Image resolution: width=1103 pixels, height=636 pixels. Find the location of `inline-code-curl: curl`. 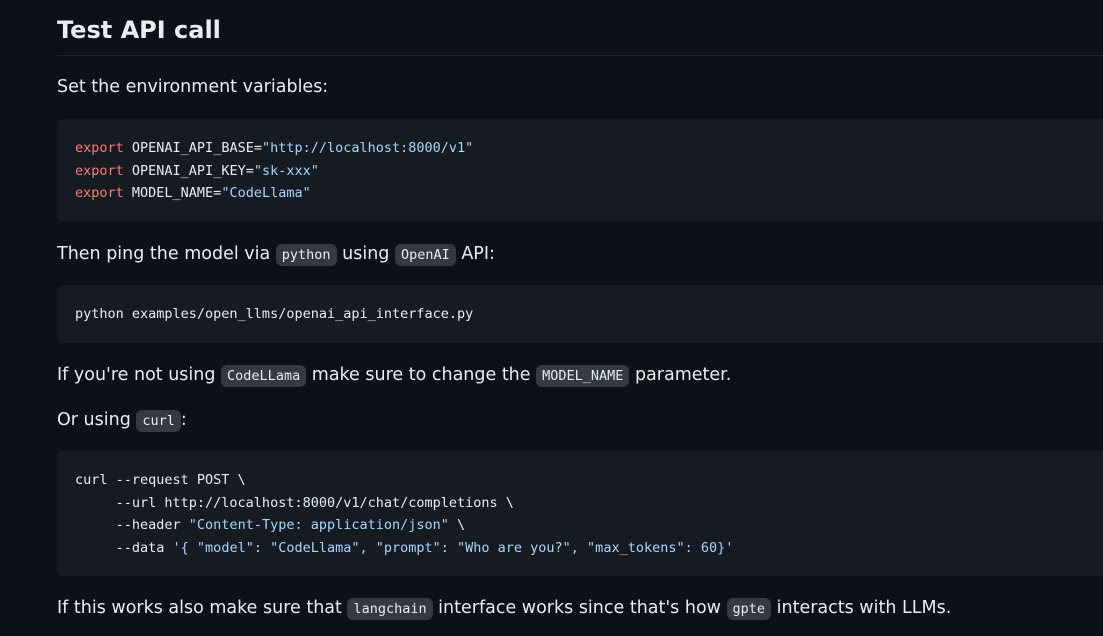

inline-code-curl: curl is located at coordinates (158, 421).